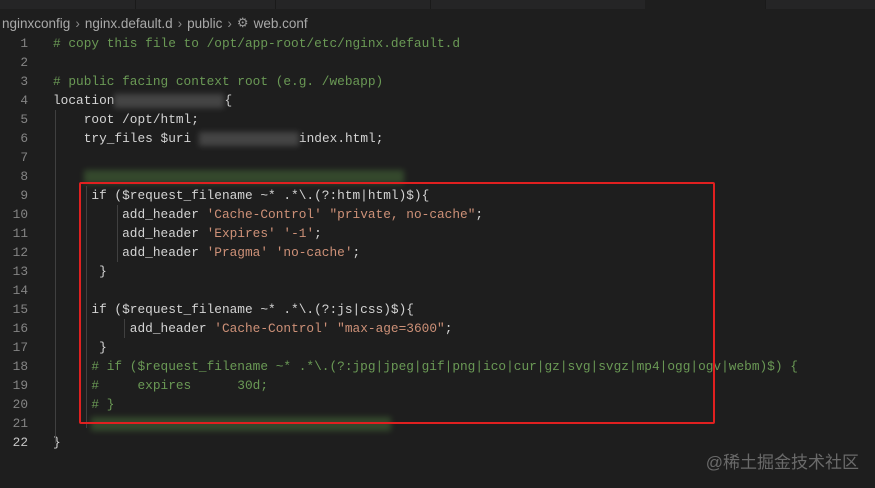 Image resolution: width=875 pixels, height=488 pixels. I want to click on gear-icon: ⚙, so click(242, 22).